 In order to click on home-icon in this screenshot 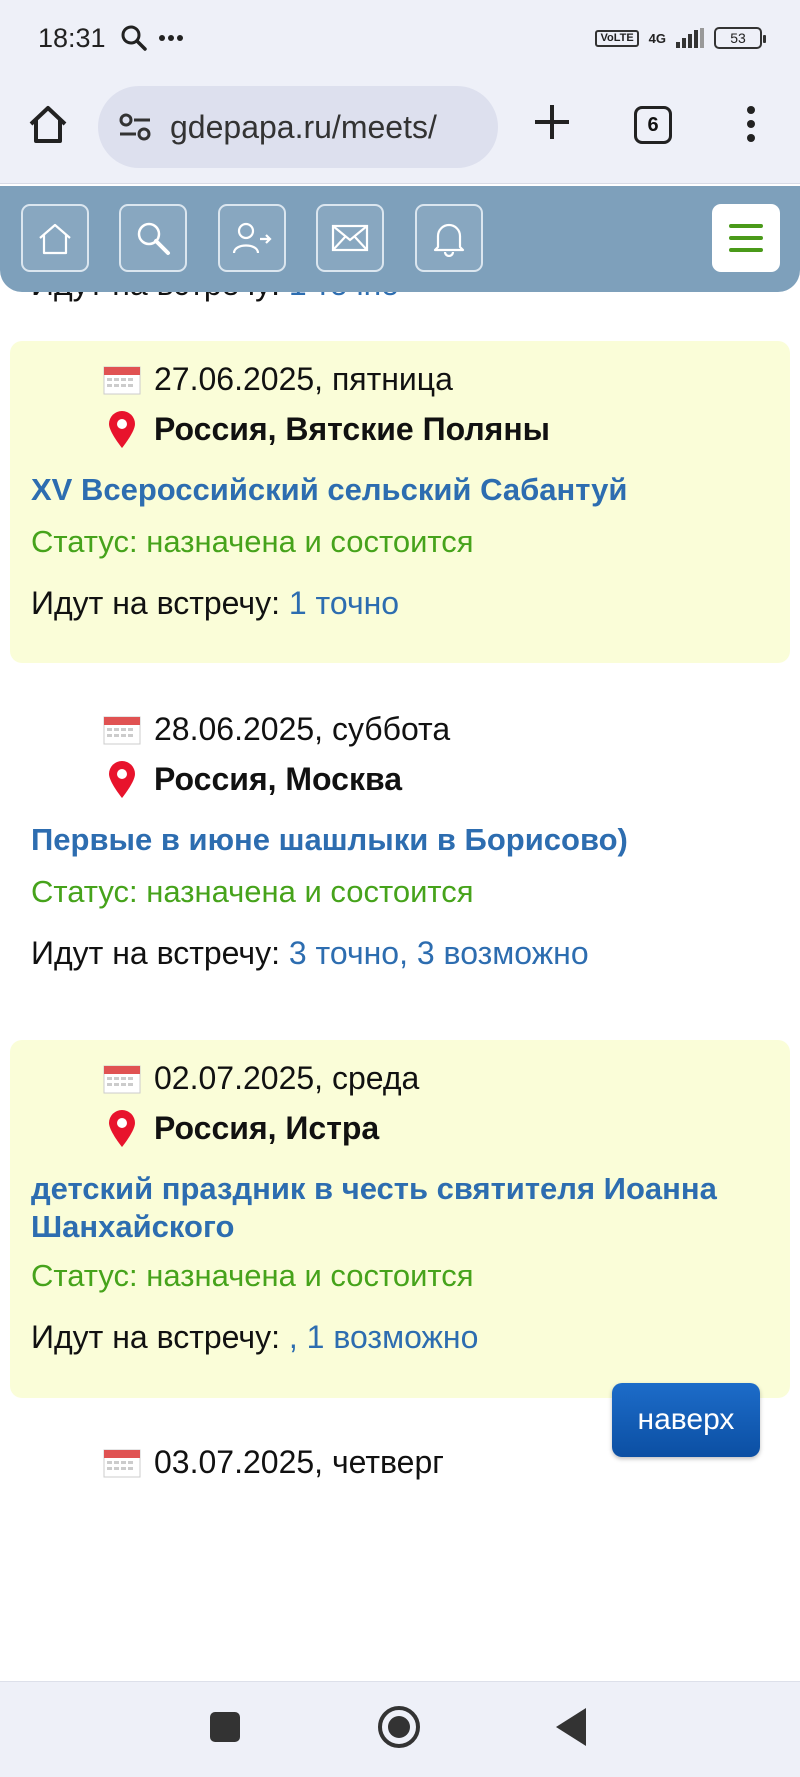, I will do `click(55, 239)`.